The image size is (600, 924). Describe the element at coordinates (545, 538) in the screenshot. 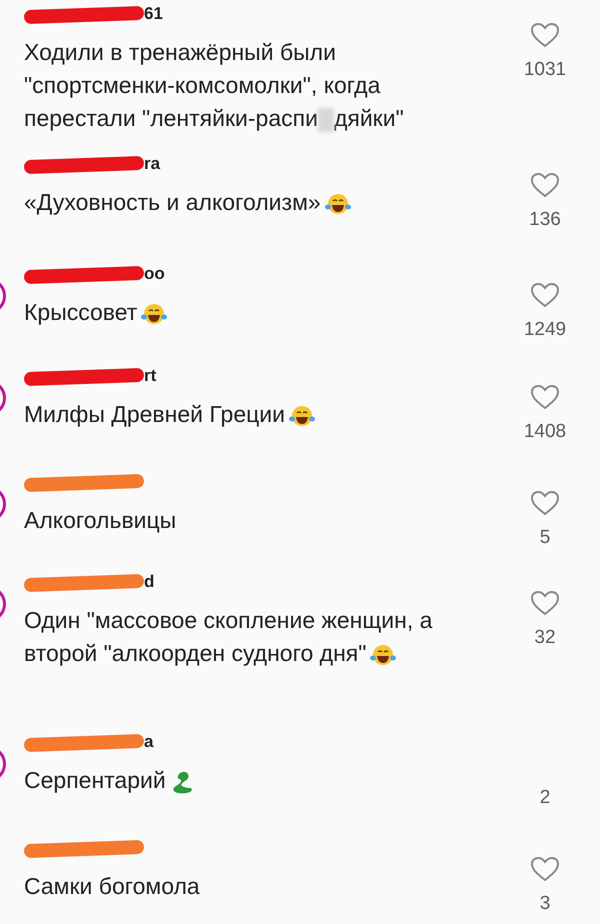

I see `like-count: 5` at that location.